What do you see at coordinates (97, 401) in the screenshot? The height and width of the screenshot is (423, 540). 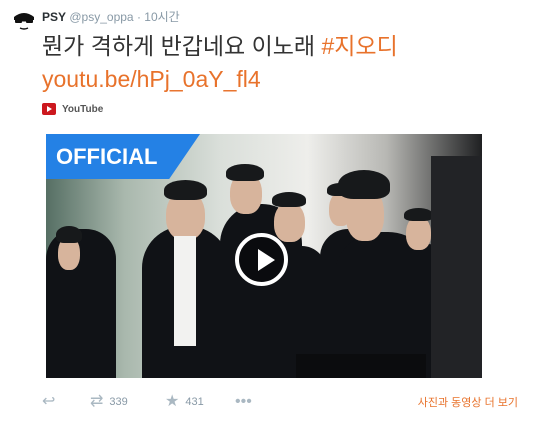 I see `retweet-icon: ⇄` at bounding box center [97, 401].